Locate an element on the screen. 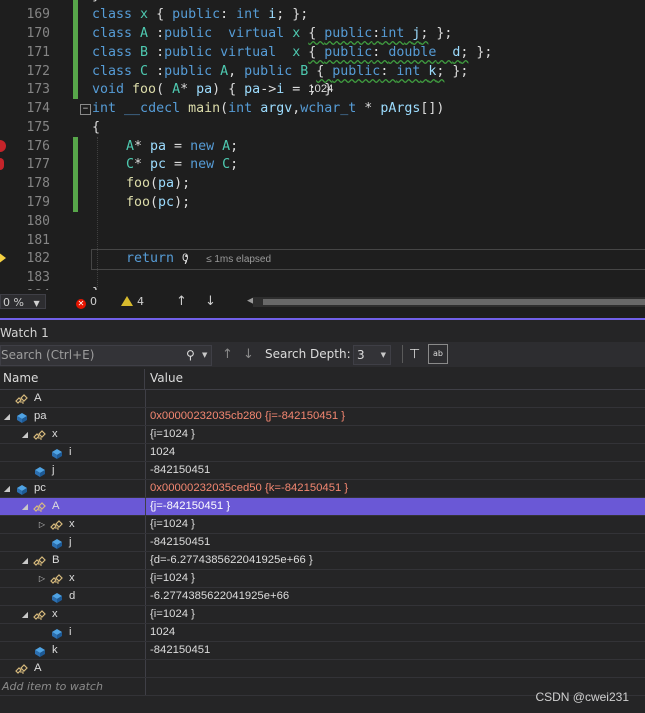  scrollbar-thumb is located at coordinates (454, 302).